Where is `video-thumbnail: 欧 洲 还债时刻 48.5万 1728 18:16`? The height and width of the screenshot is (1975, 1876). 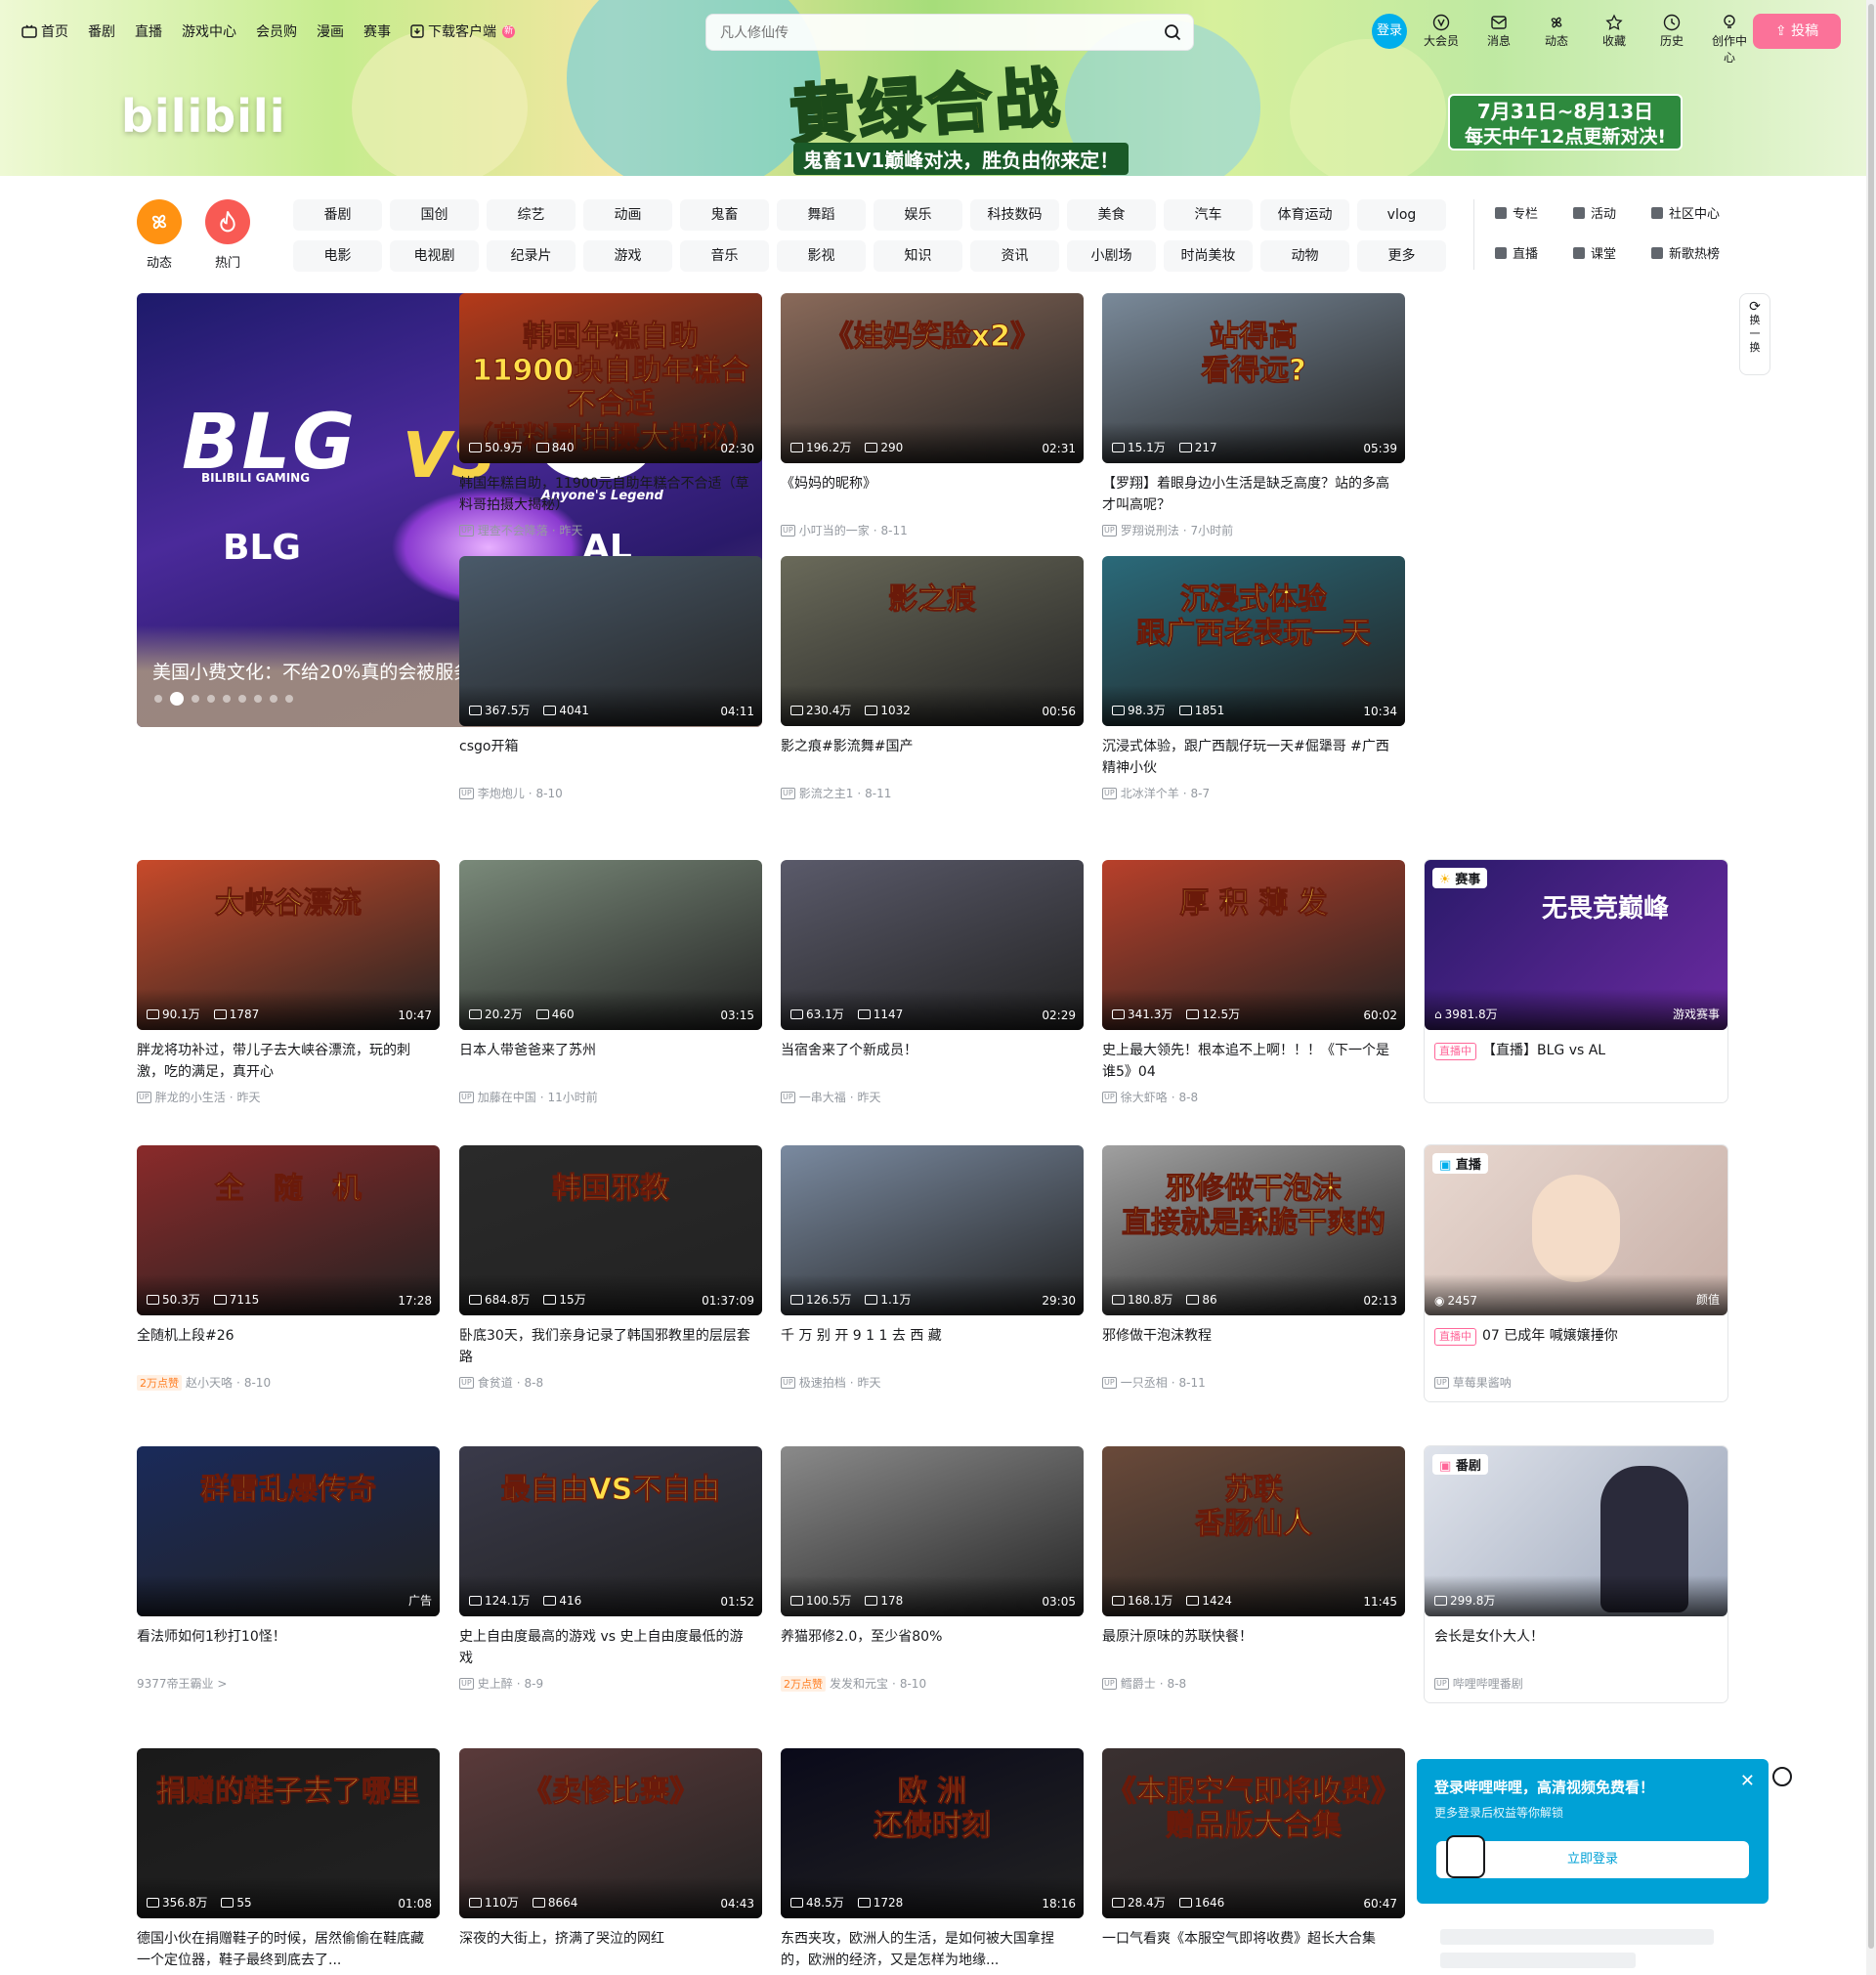
video-thumbnail: 欧 洲 还债时刻 48.5万 1728 18:16 is located at coordinates (932, 1833).